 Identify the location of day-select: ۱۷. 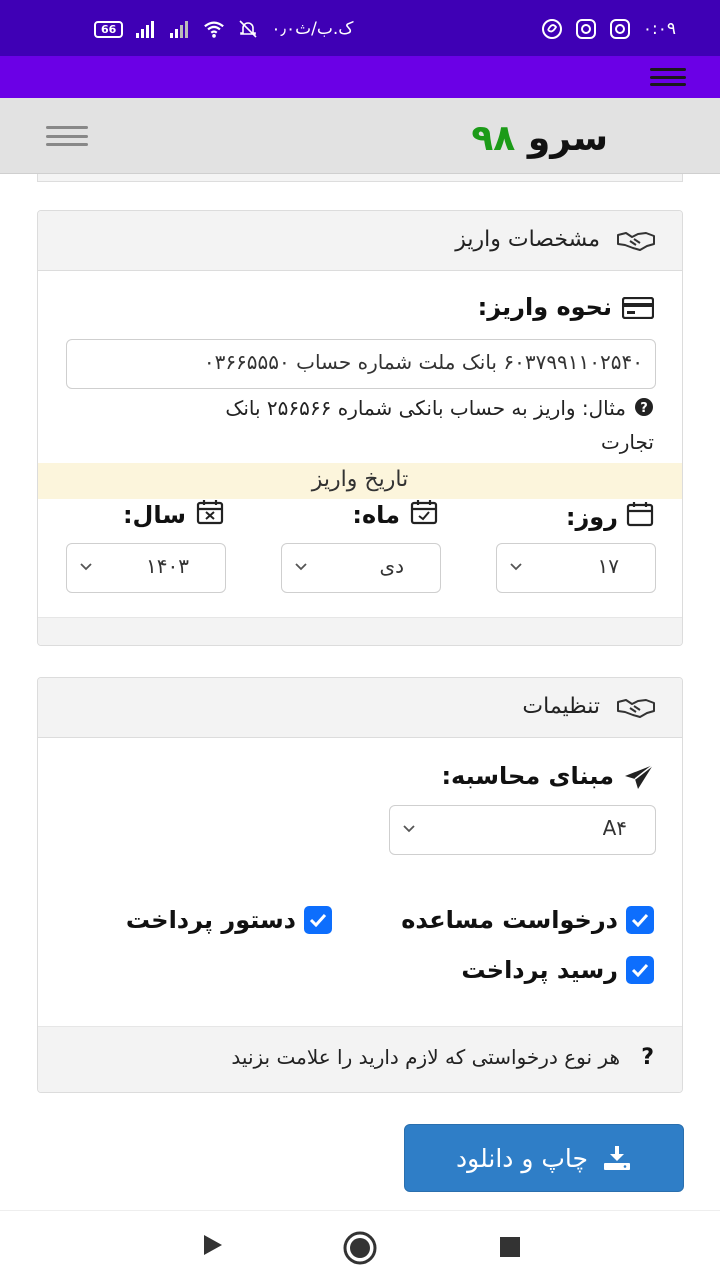
(576, 568).